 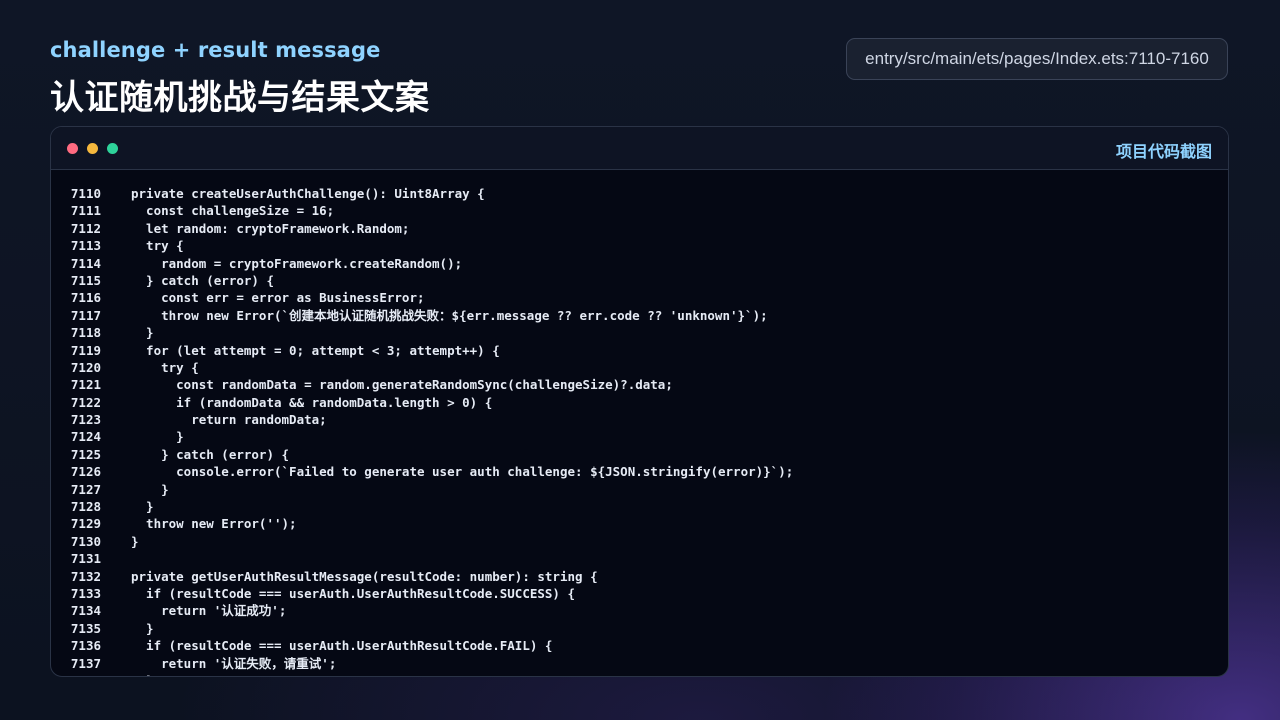 What do you see at coordinates (233, 211) in the screenshot?
I see `code-text: const challengeSize = 16;` at bounding box center [233, 211].